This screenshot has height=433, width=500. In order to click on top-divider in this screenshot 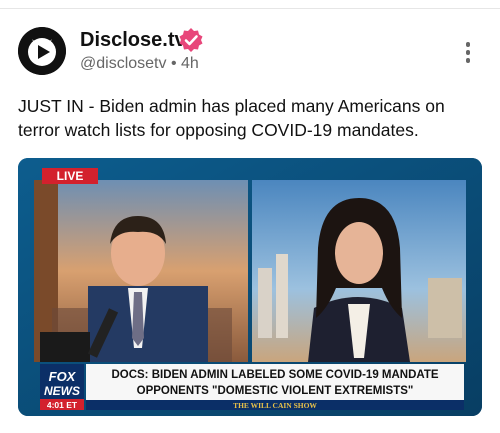, I will do `click(250, 8)`.